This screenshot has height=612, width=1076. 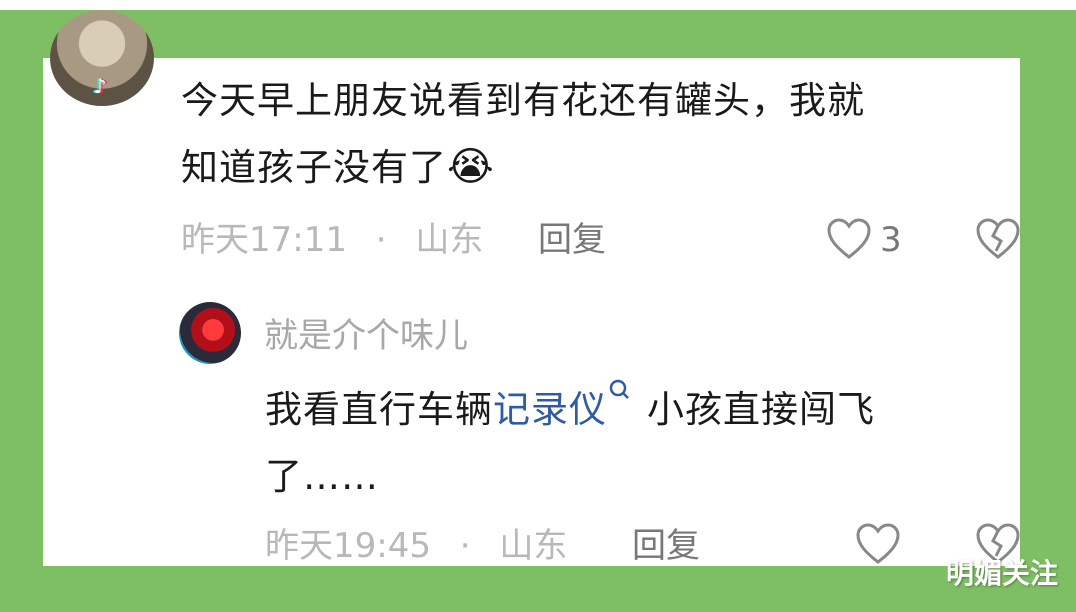 What do you see at coordinates (1001, 573) in the screenshot?
I see `watermark: 明媚关注` at bounding box center [1001, 573].